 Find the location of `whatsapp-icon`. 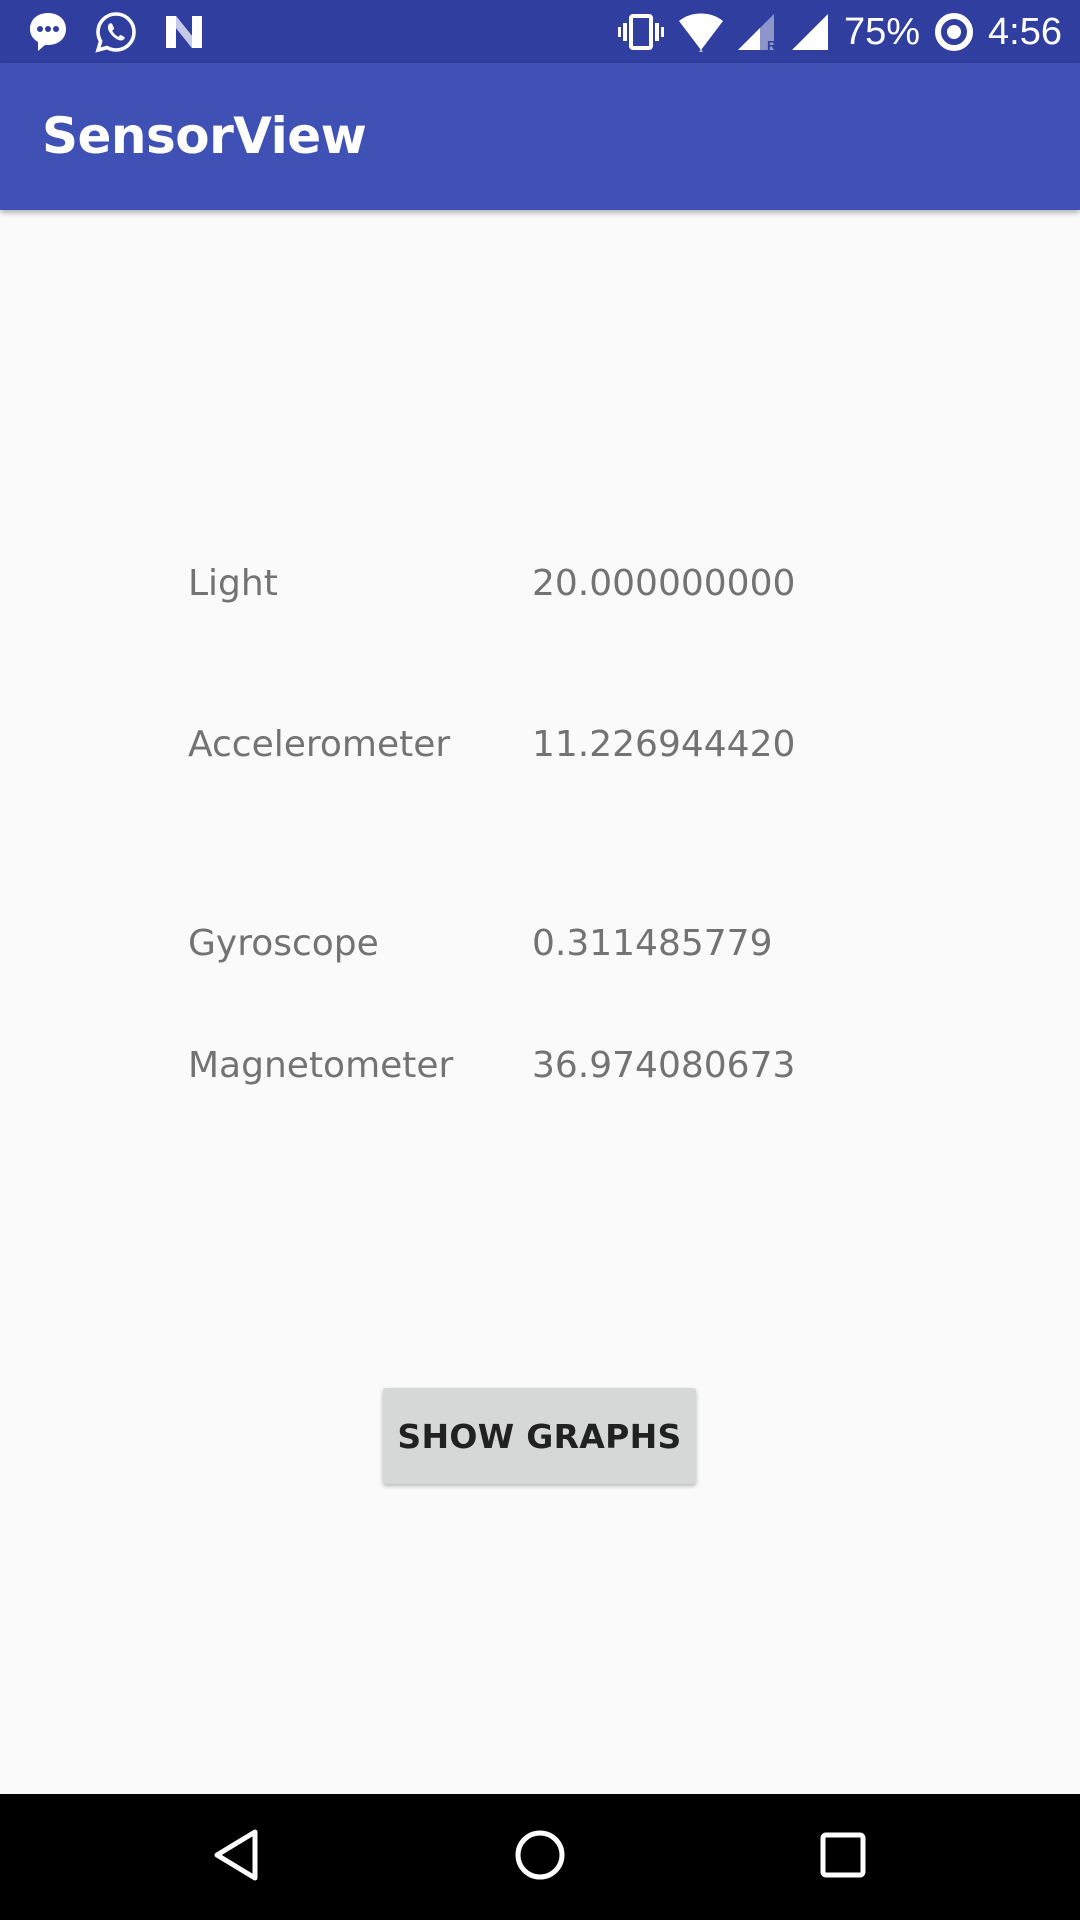

whatsapp-icon is located at coordinates (116, 32).